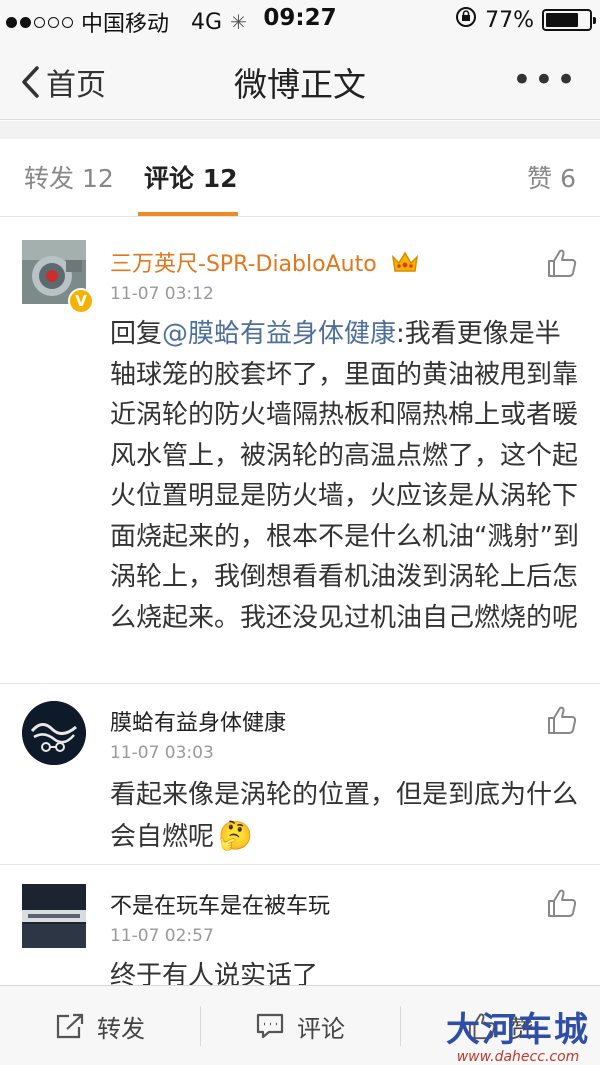 The width and height of the screenshot is (600, 1065). I want to click on comment-time: 11-07 03:03, so click(162, 753).